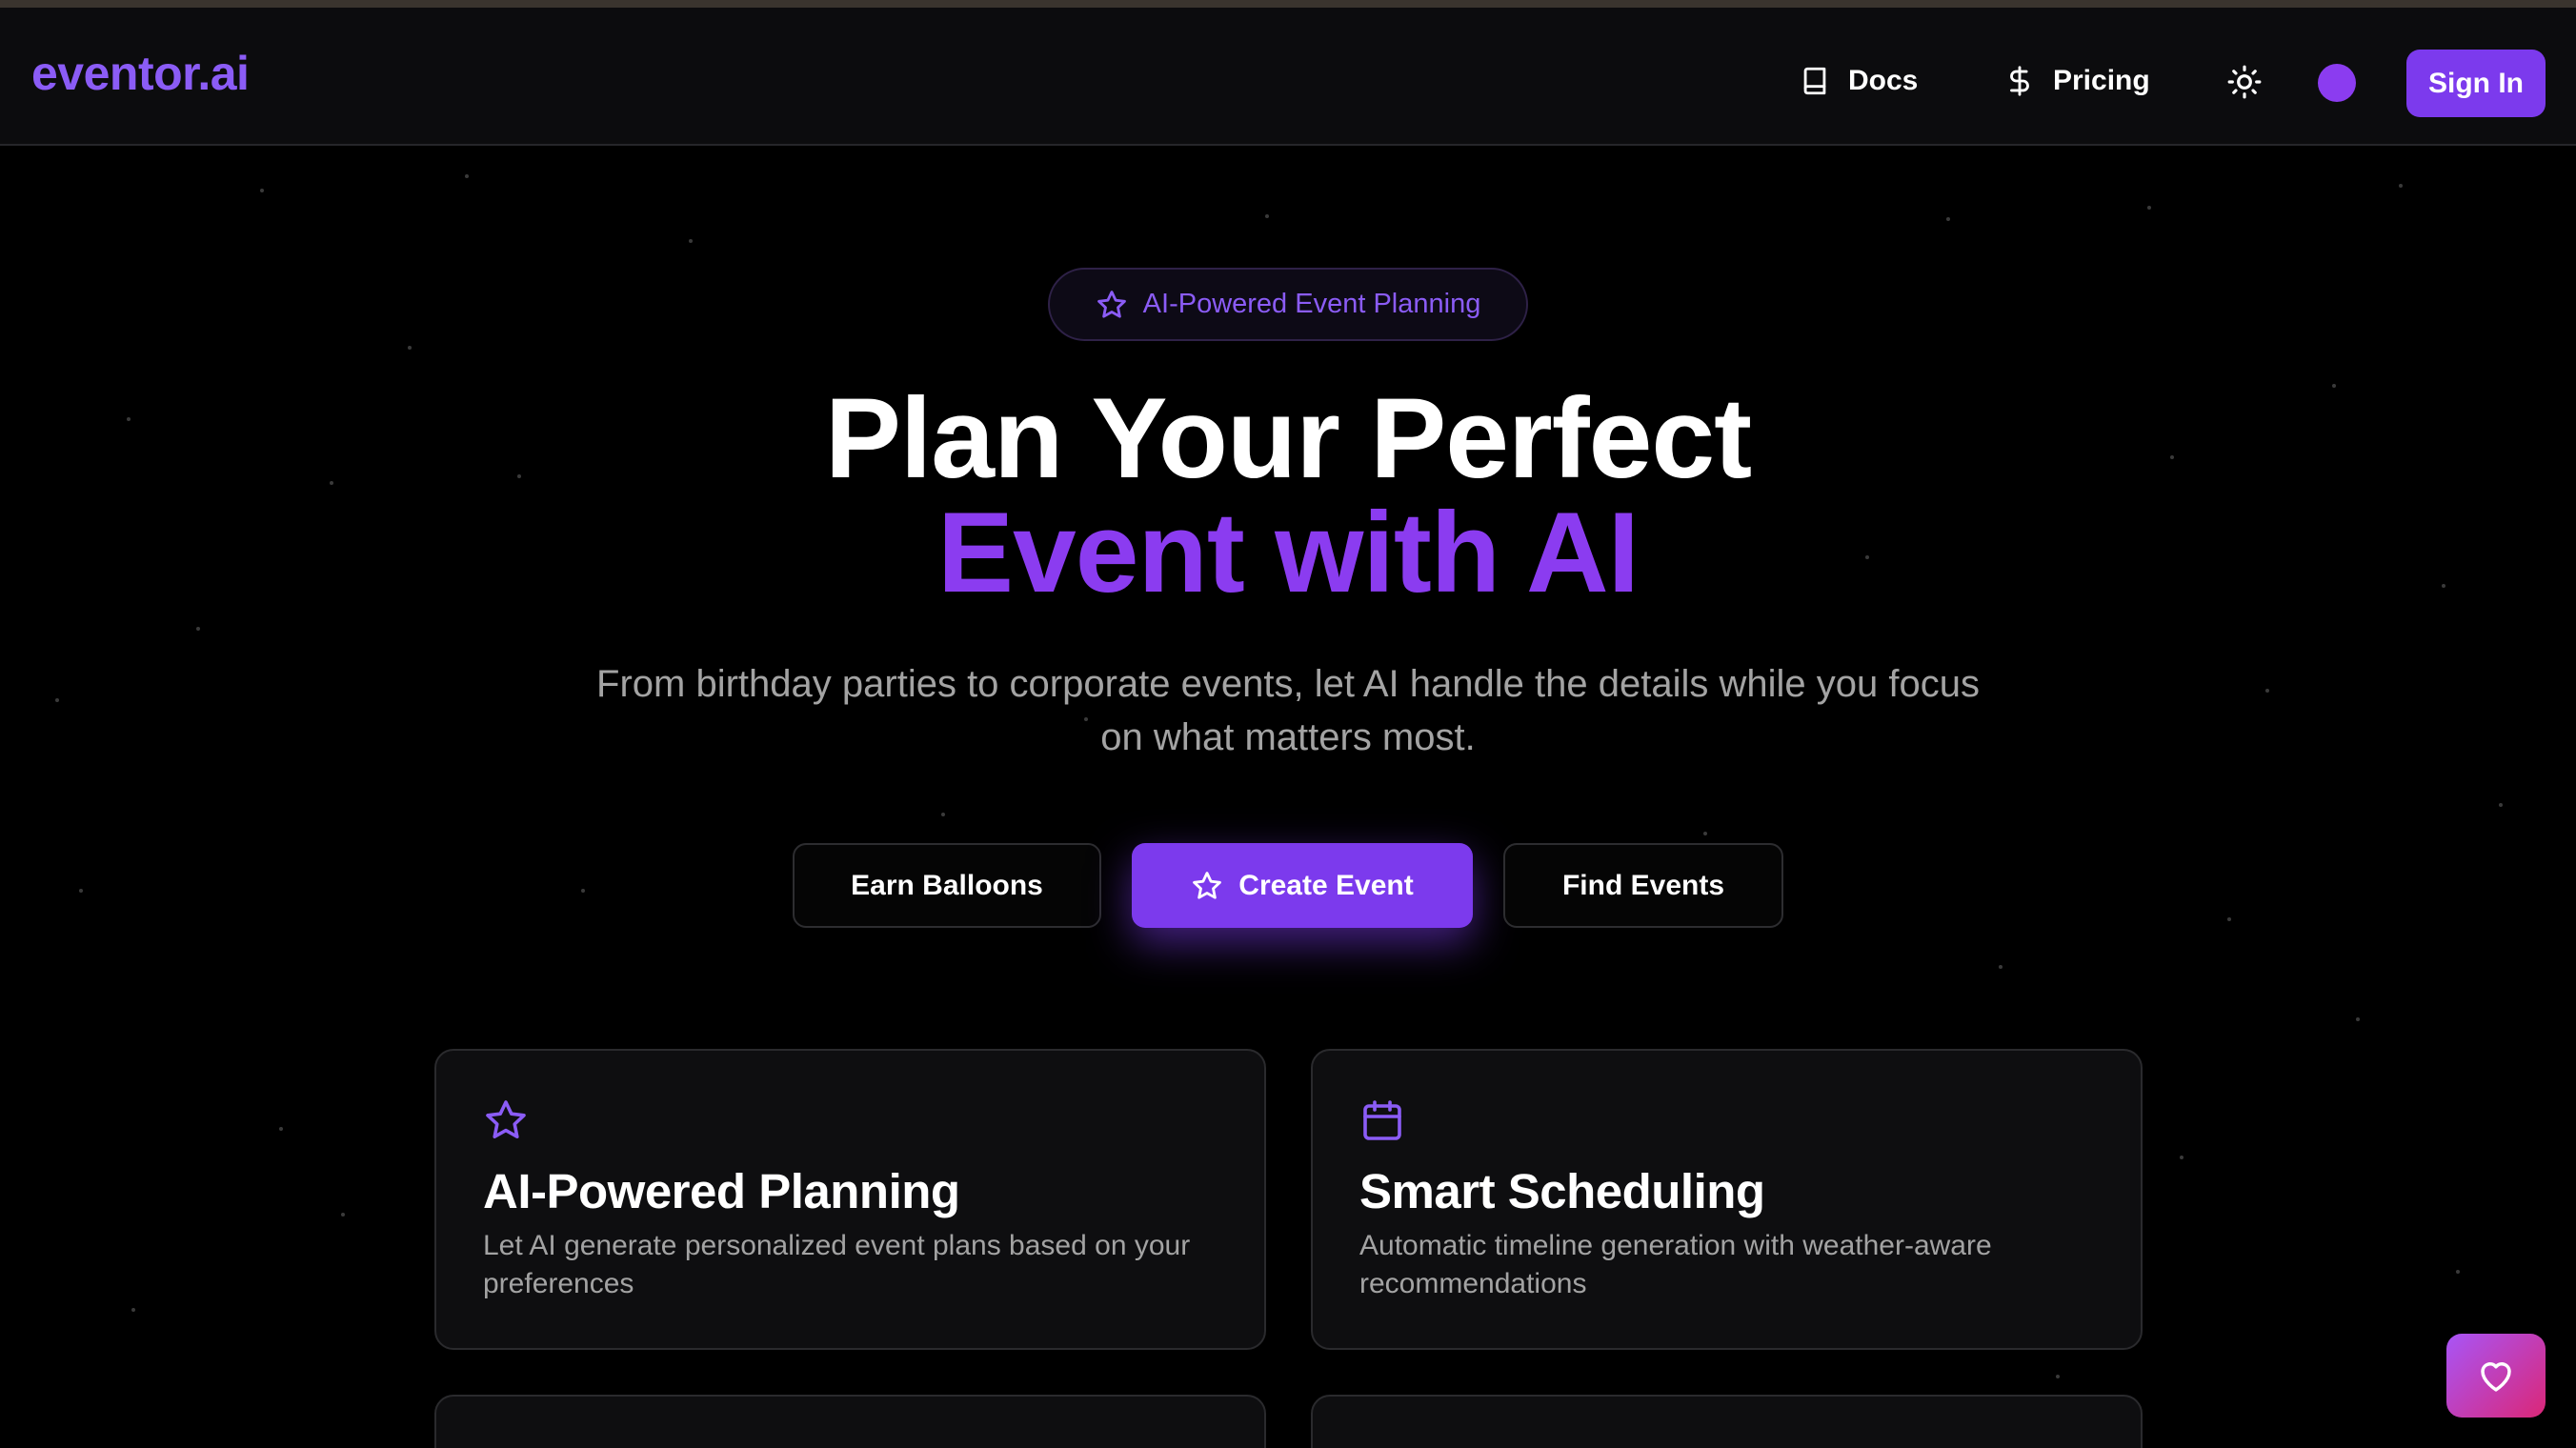 Image resolution: width=2576 pixels, height=1448 pixels. Describe the element at coordinates (1311, 304) in the screenshot. I see `hero-badge-label: AI-Powered Event Planning` at that location.